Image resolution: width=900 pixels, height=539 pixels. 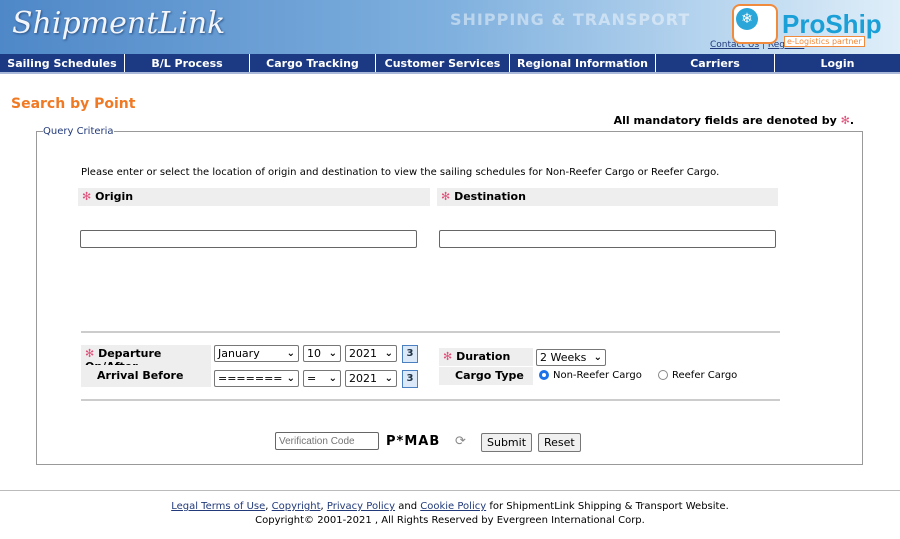 I want to click on tagline: SHIPPING & TRANSPORT, so click(x=570, y=19).